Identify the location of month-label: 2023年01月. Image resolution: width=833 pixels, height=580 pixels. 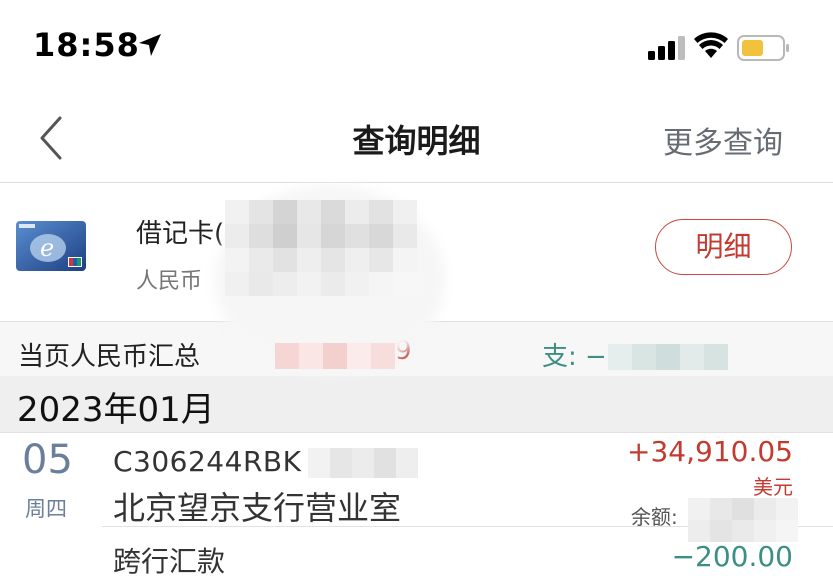
(116, 410).